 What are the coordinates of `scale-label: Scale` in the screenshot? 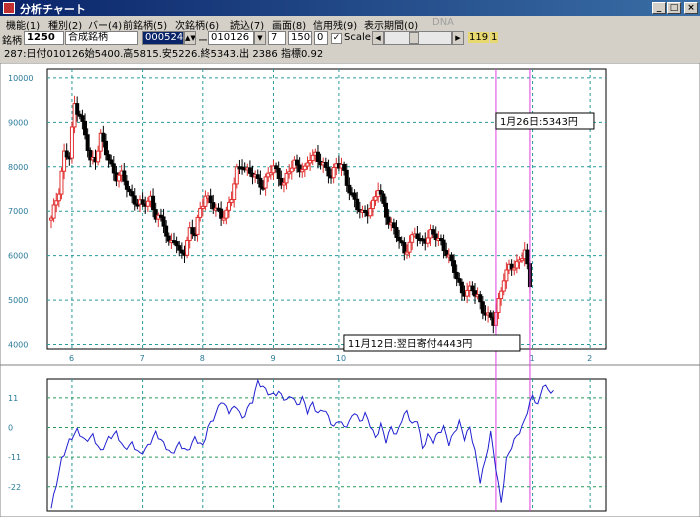 It's located at (357, 37).